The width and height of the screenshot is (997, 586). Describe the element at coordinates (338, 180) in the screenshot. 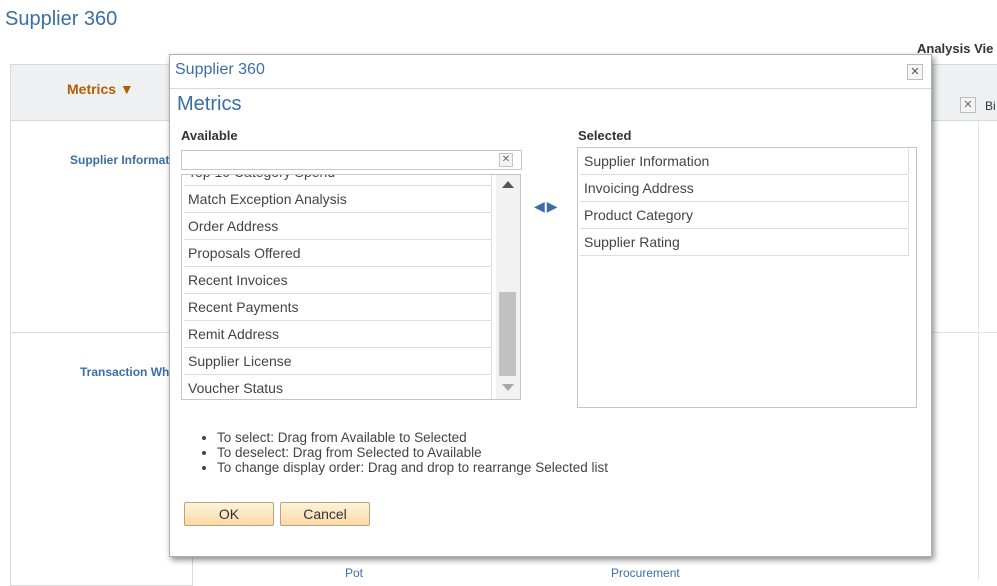

I see `list-item-top-10-category-spend: Top 10 Category Spend` at that location.